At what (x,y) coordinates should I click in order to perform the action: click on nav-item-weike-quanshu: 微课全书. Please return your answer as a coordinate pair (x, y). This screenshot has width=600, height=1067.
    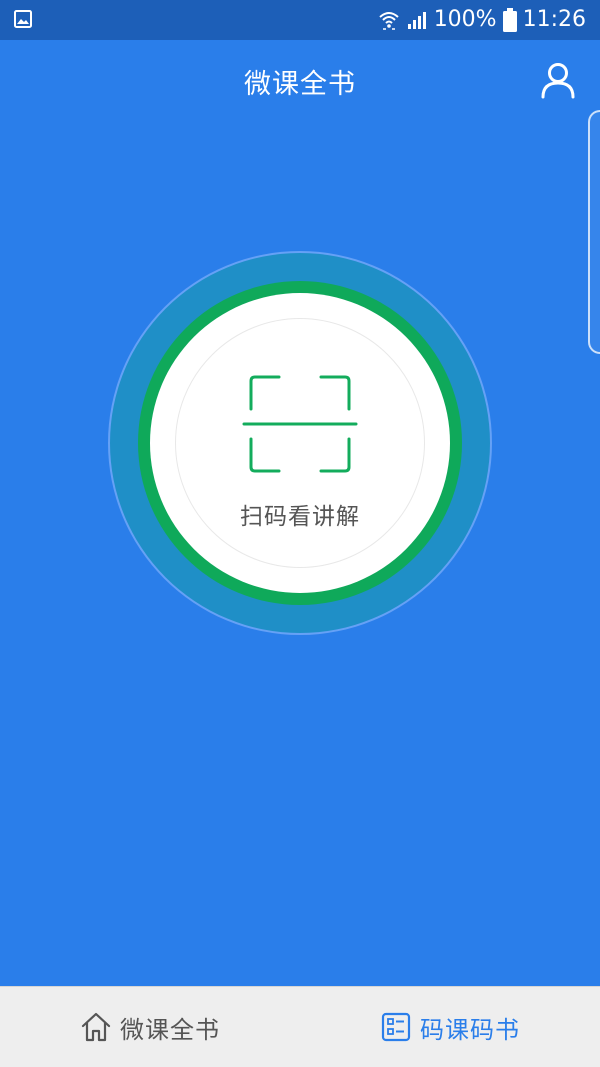
    Looking at the image, I should click on (150, 1027).